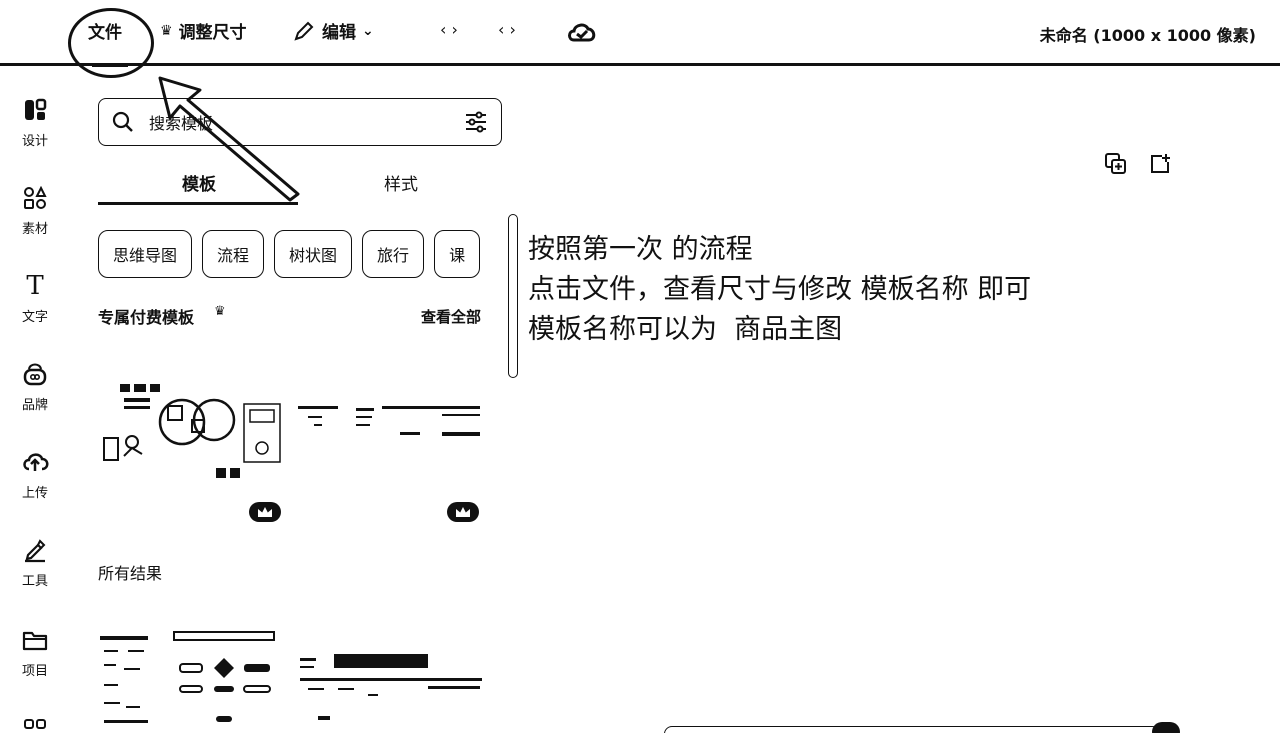  I want to click on duplicate-page-button, so click(1116, 164).